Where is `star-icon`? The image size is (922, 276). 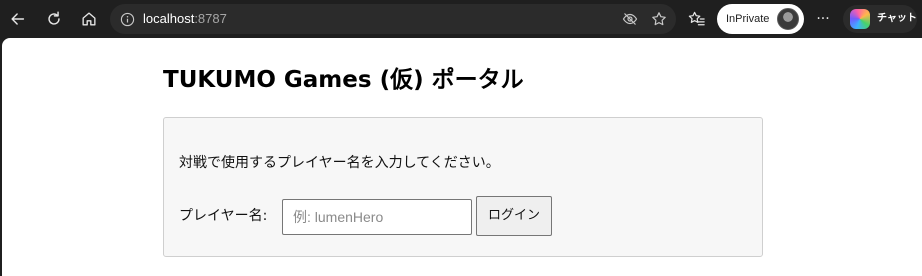
star-icon is located at coordinates (659, 19).